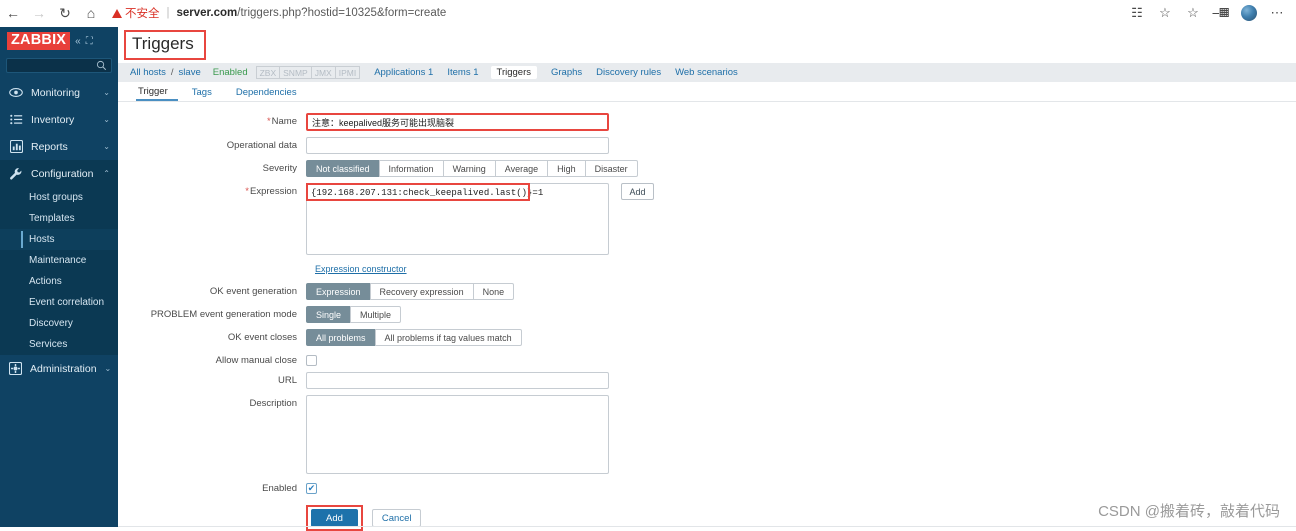 This screenshot has width=1296, height=531. I want to click on add-favorites-icon: ☆, so click(1193, 13).